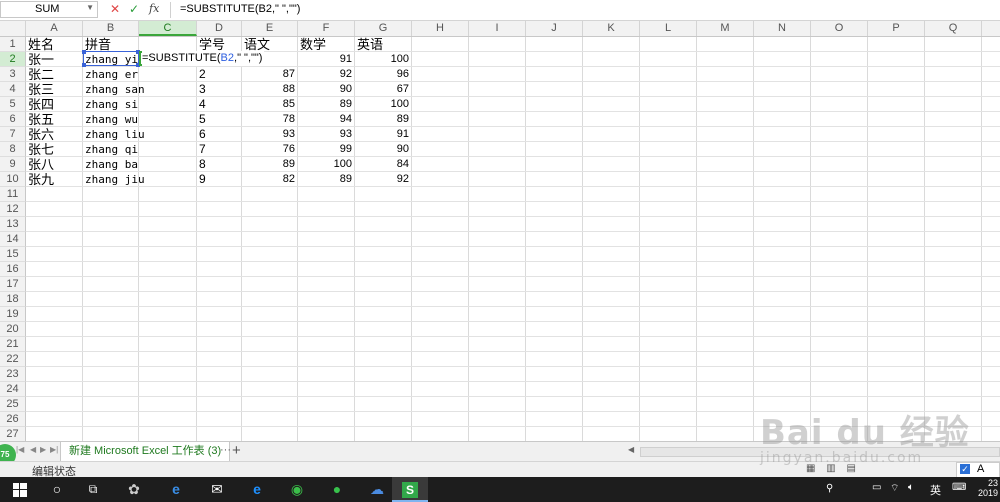 The height and width of the screenshot is (502, 1000). Describe the element at coordinates (134, 9) in the screenshot. I see `confirm-icon: ✓` at that location.